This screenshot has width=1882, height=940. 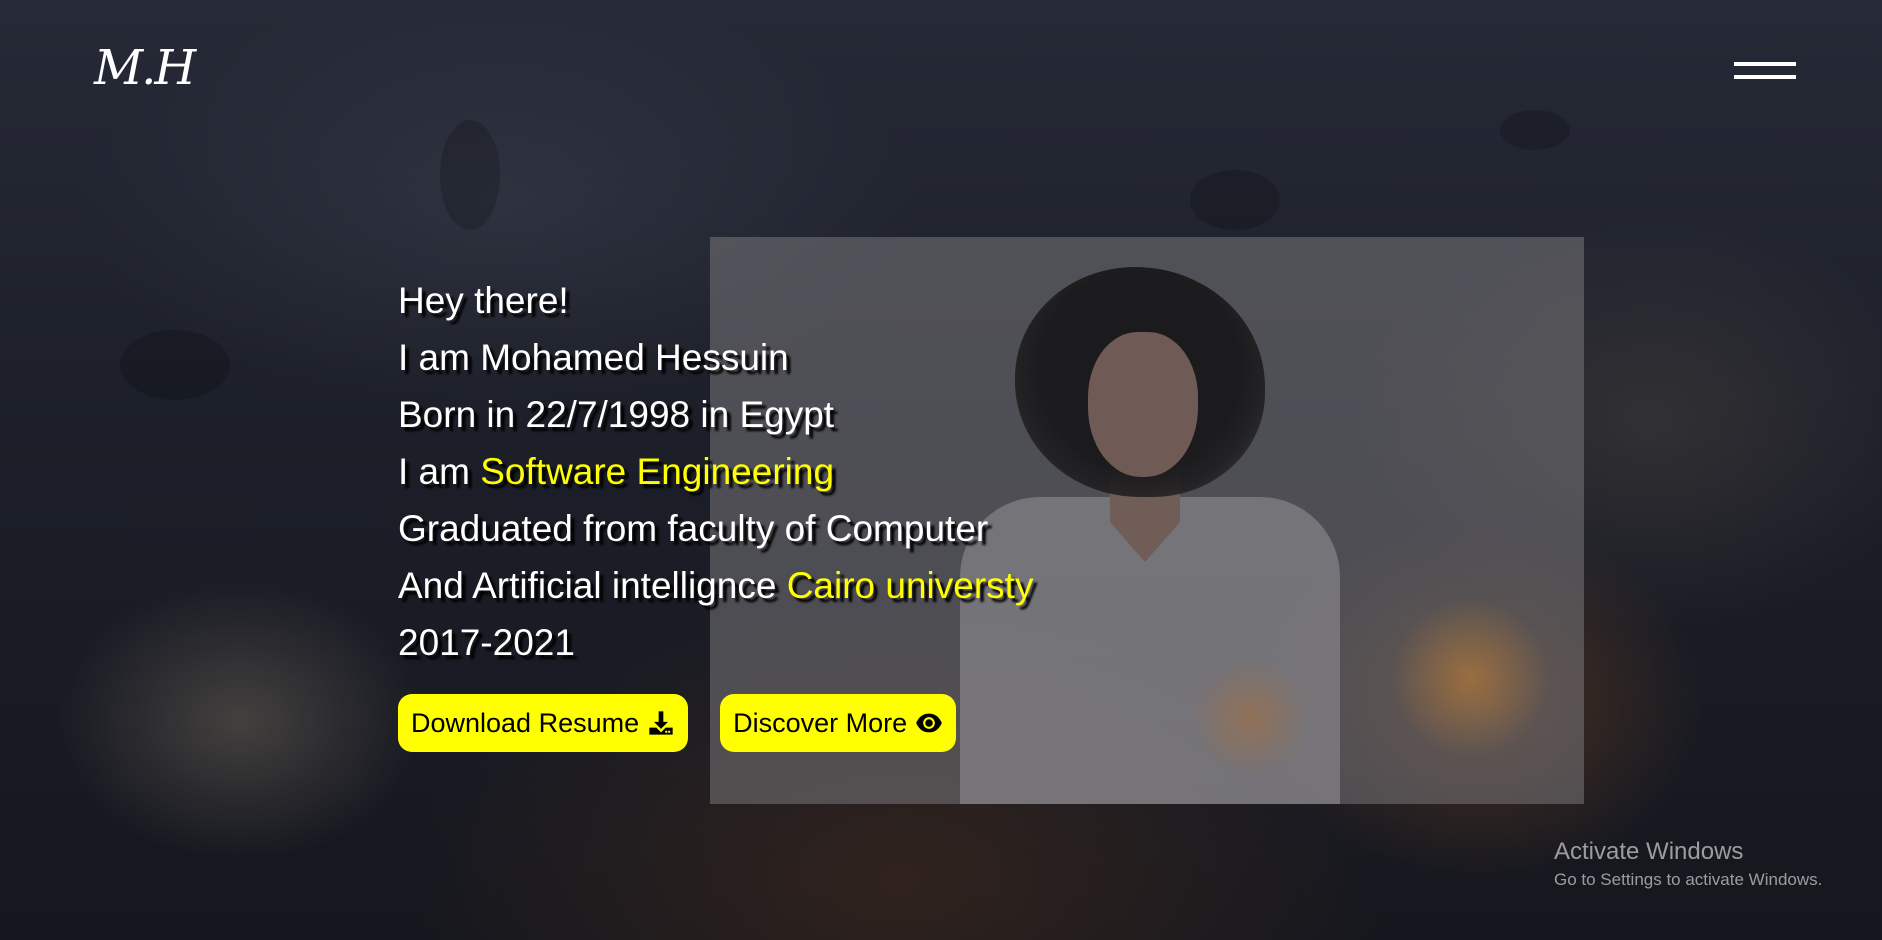 I want to click on download-resume-button: Download Resume, so click(x=543, y=723).